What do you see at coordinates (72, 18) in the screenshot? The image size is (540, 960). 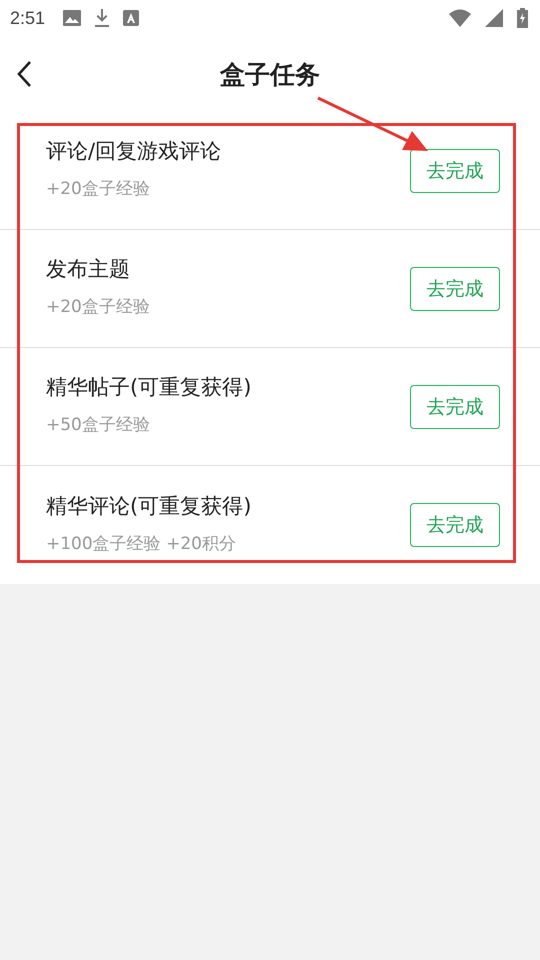 I see `image-icon` at bounding box center [72, 18].